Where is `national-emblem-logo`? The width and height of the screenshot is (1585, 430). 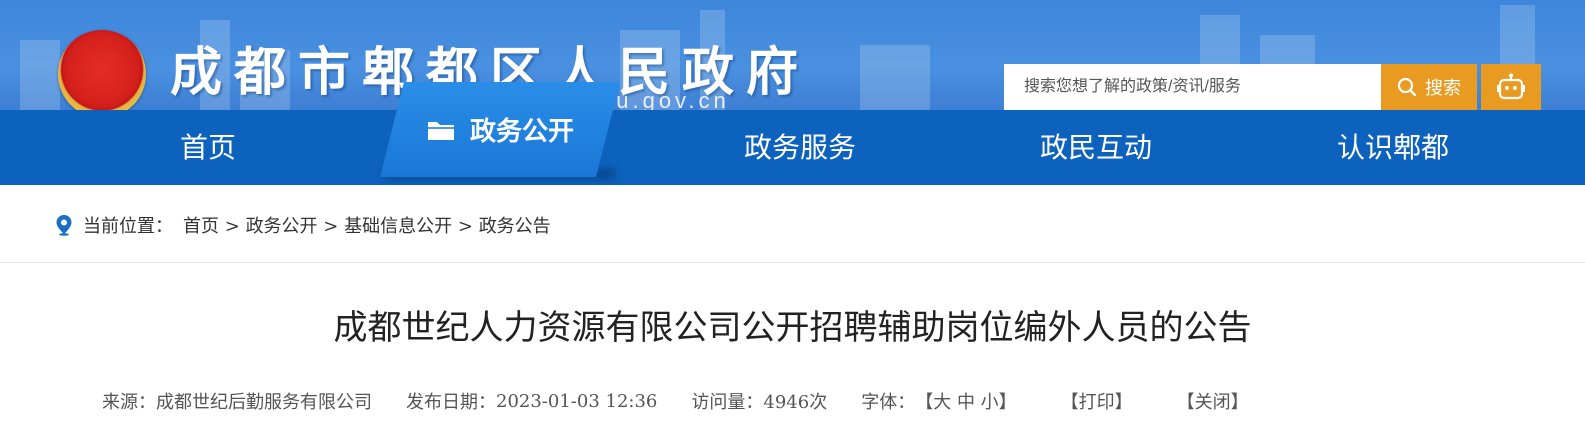 national-emblem-logo is located at coordinates (102, 70).